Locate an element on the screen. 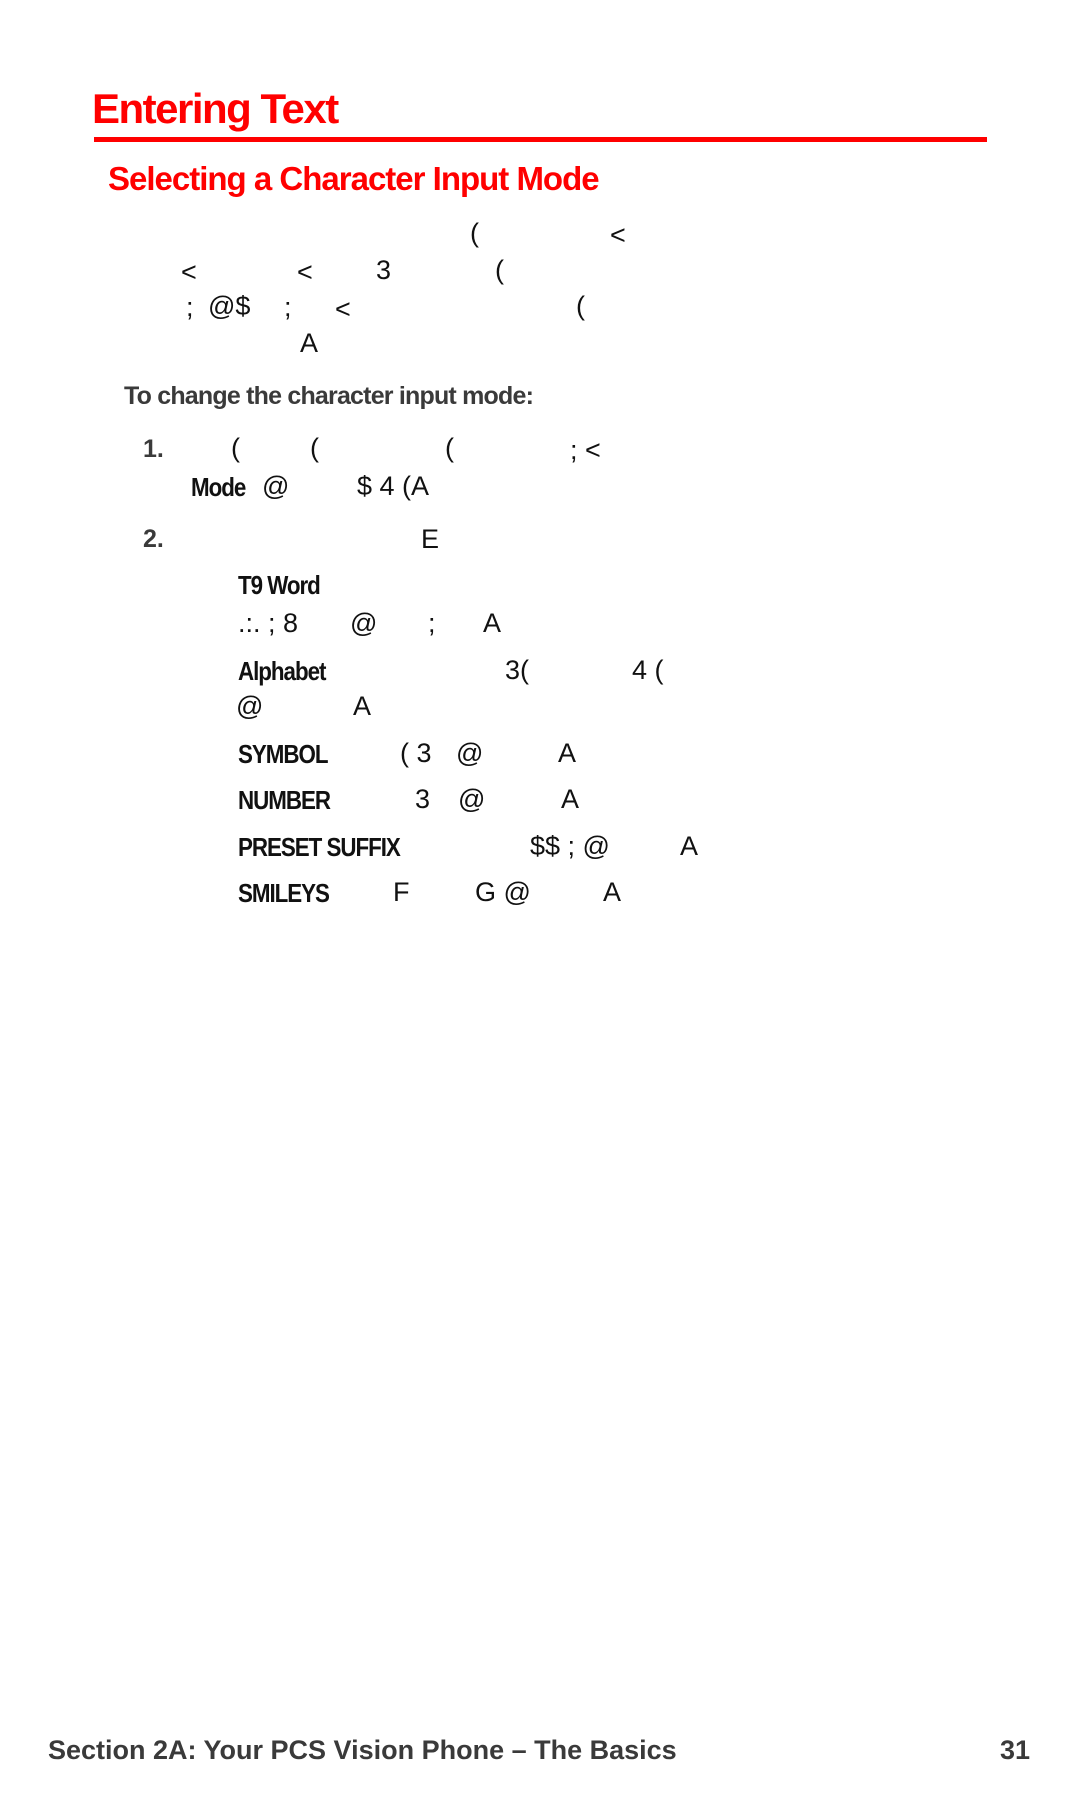 Image resolution: width=1080 pixels, height=1800 pixels. step-number: 2. is located at coordinates (153, 539).